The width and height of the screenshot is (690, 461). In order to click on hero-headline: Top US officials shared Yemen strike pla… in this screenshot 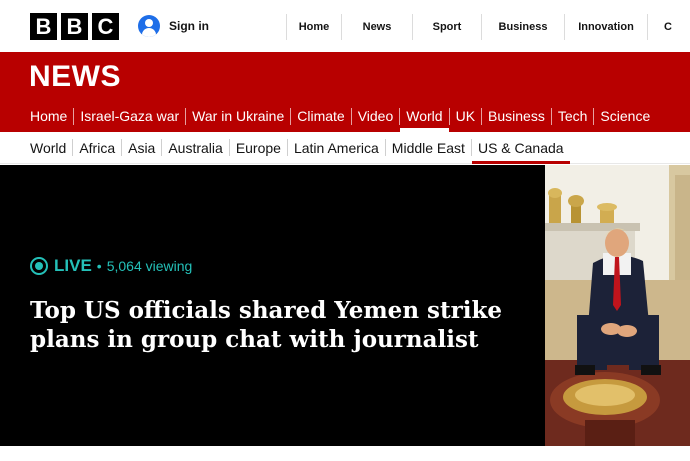, I will do `click(280, 325)`.